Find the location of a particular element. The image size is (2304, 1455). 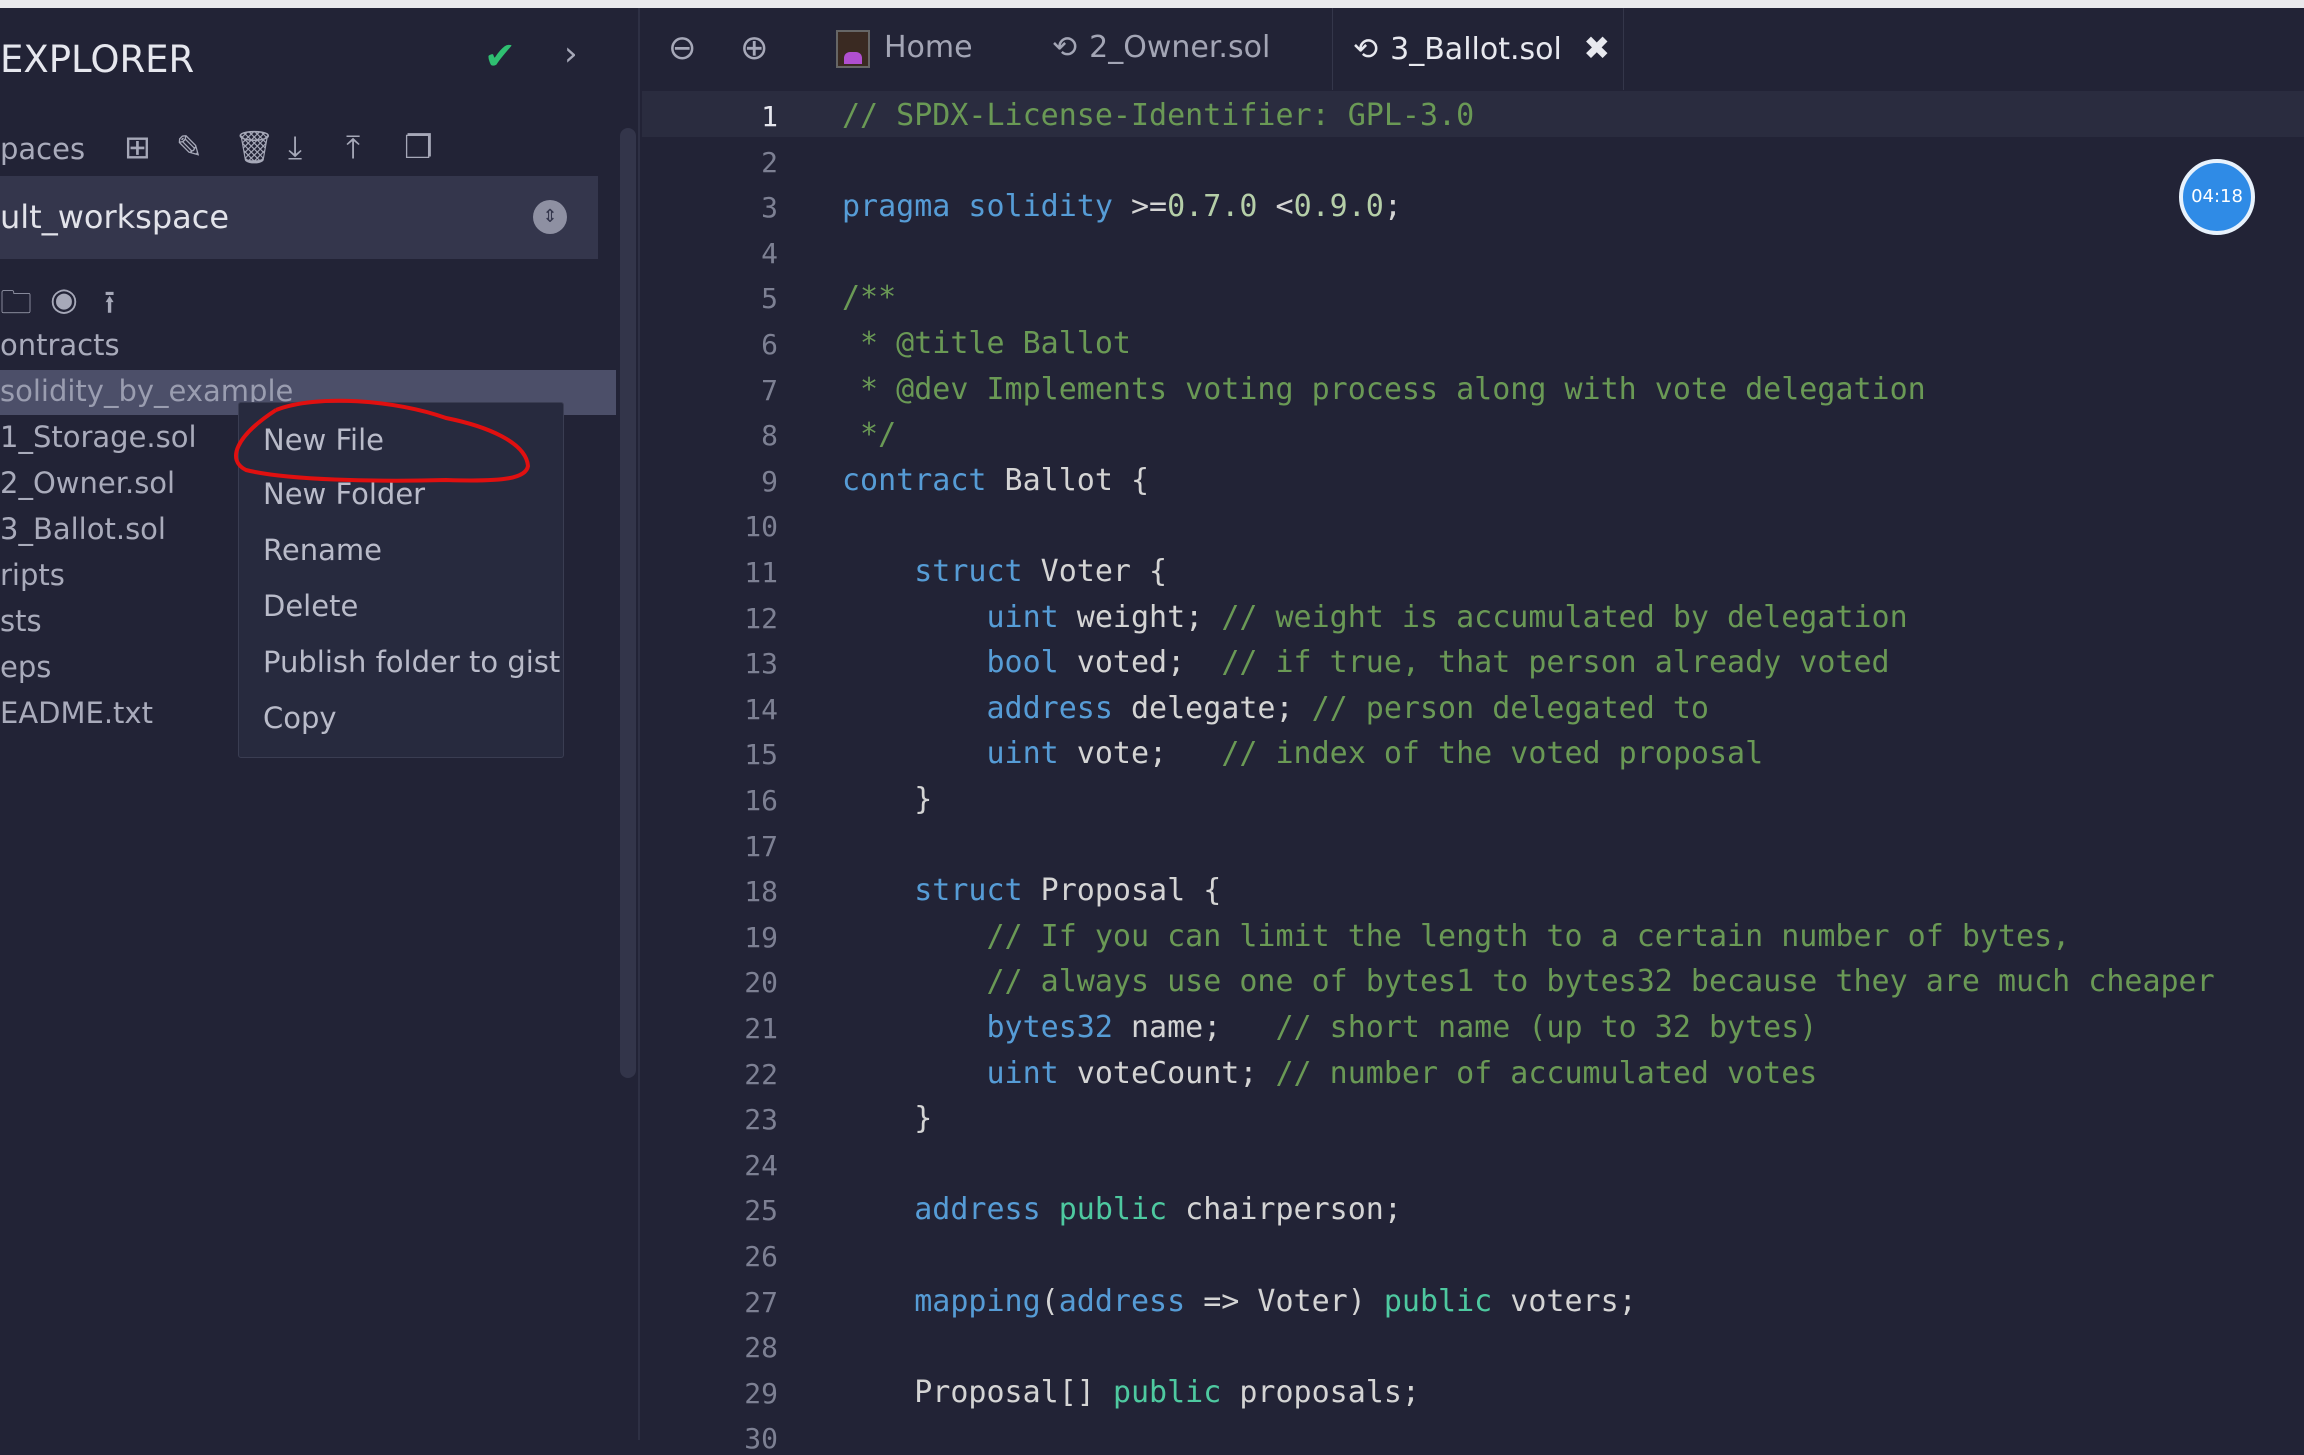

code-token: mapping is located at coordinates (977, 1301).